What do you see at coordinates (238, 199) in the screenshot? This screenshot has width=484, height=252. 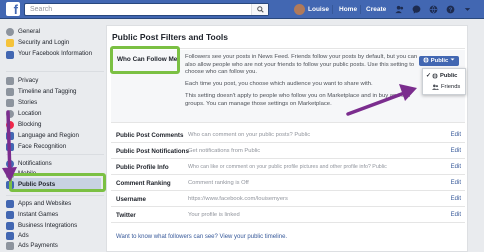 I see `setting-value: https://www.facebook.com/louisemyers` at bounding box center [238, 199].